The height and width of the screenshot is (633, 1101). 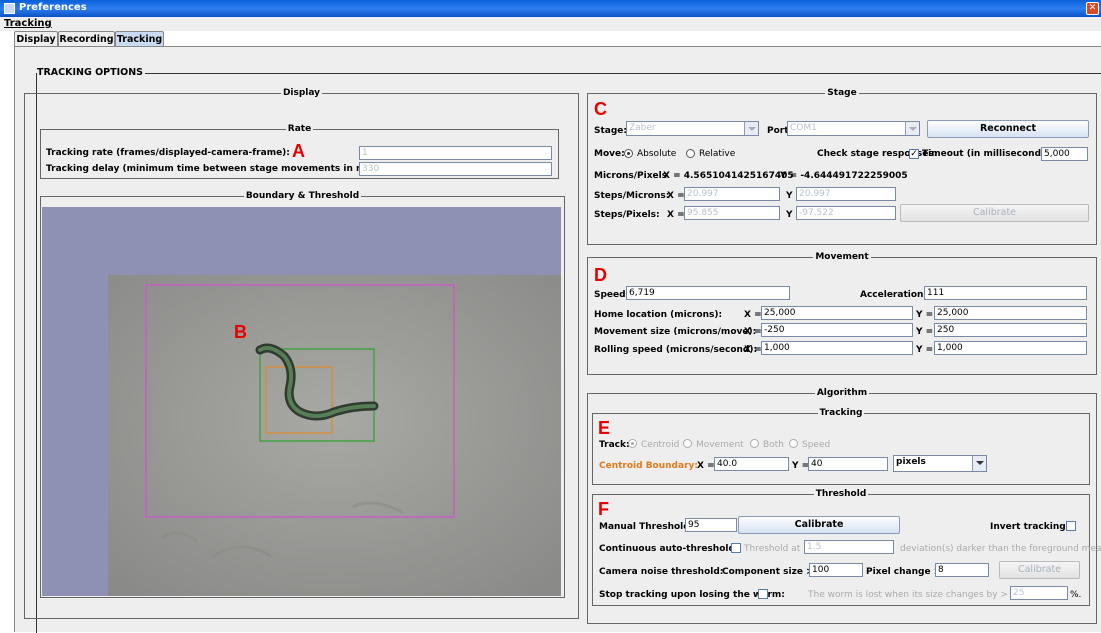 I want to click on speed-radio-label: Speed, so click(x=816, y=445).